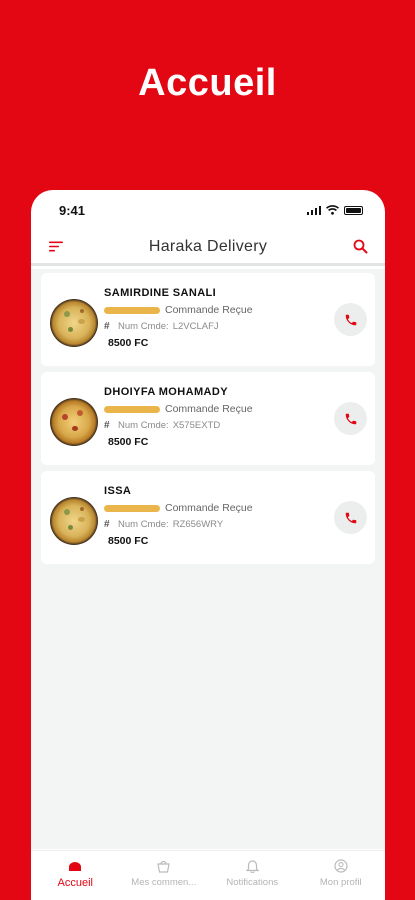  Describe the element at coordinates (252, 875) in the screenshot. I see `nav-item-notifications: Notifications` at that location.